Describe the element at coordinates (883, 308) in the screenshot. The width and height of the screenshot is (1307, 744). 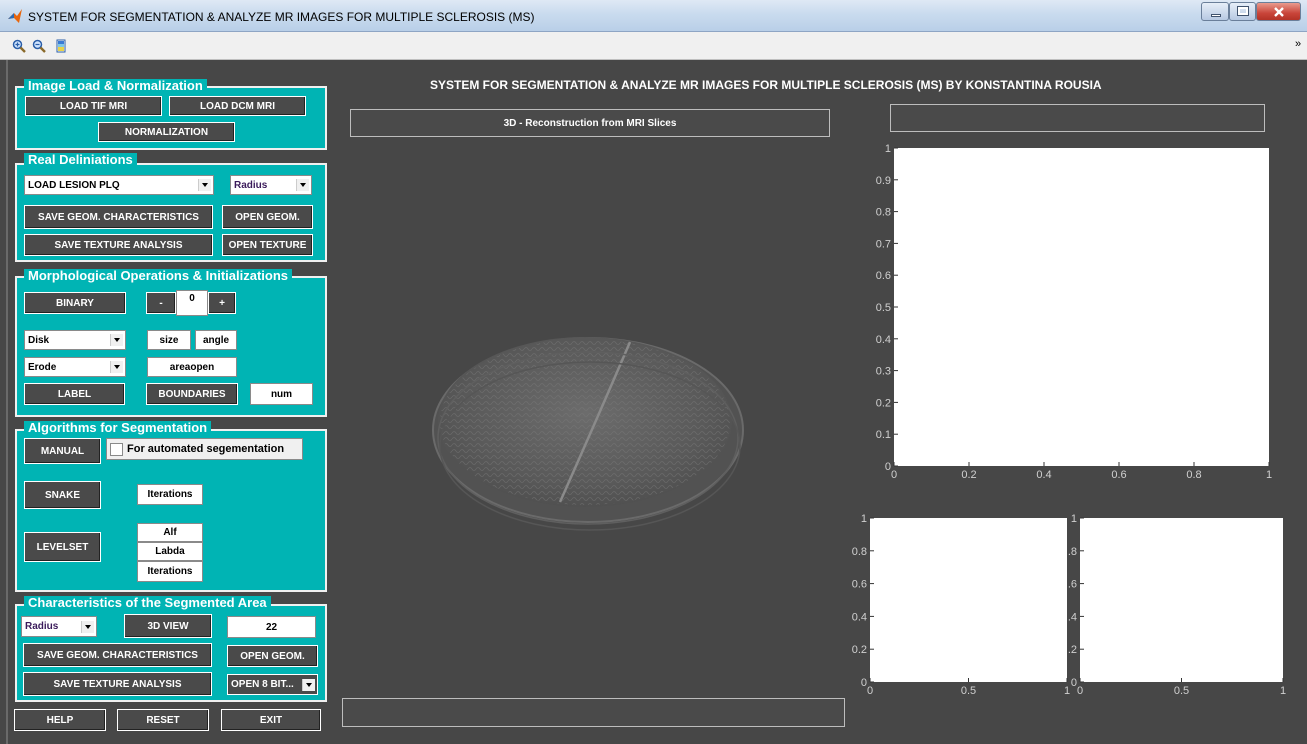
I see `y-tick-label: 0.5` at that location.